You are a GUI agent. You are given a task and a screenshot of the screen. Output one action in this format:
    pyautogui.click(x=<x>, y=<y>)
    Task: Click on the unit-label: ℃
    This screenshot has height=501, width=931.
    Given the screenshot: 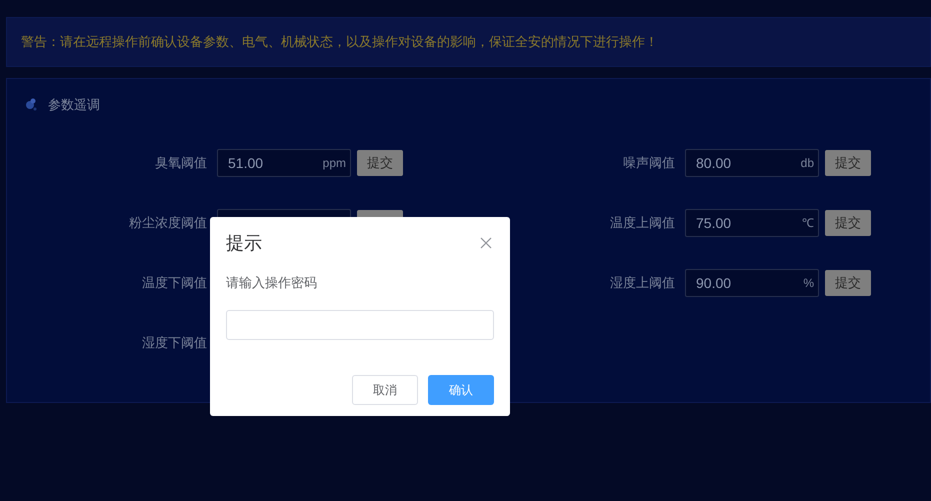 What is the action you would take?
    pyautogui.click(x=808, y=223)
    